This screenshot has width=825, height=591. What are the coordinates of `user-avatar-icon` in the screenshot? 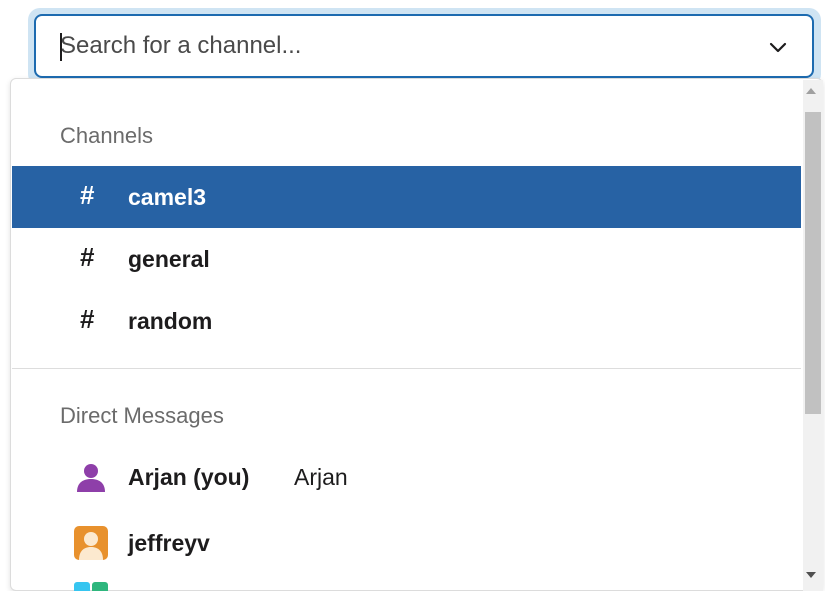 It's located at (91, 543).